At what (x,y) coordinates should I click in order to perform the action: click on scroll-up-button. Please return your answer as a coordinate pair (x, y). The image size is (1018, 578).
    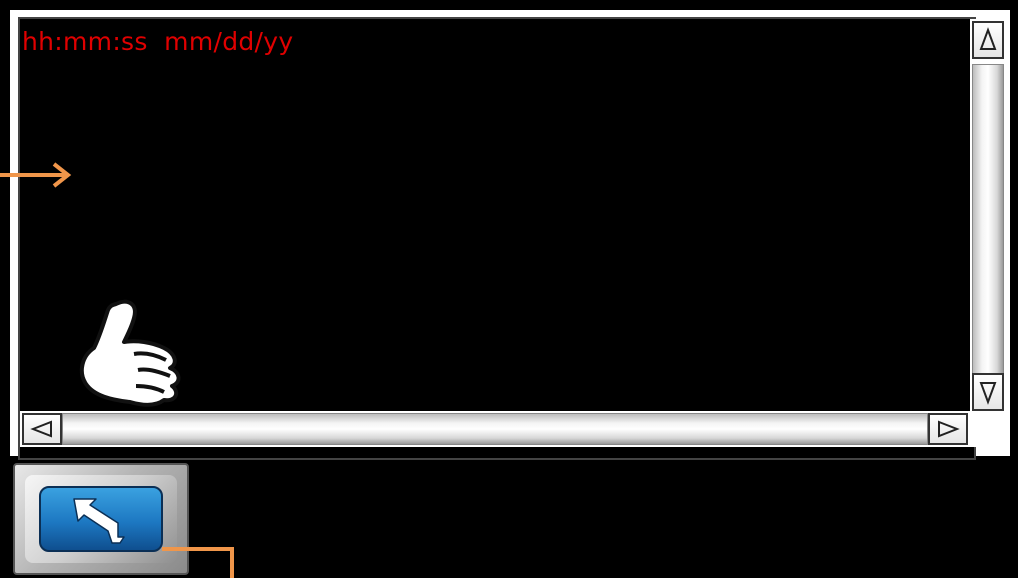
    Looking at the image, I should click on (988, 40).